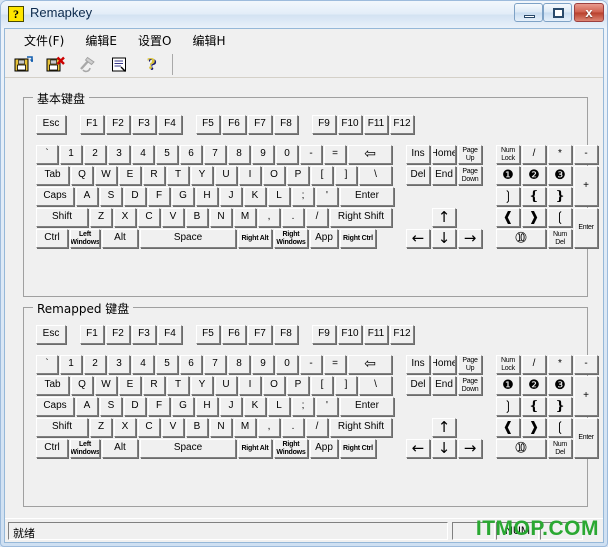 The width and height of the screenshot is (608, 547). I want to click on key-u: U, so click(226, 385).